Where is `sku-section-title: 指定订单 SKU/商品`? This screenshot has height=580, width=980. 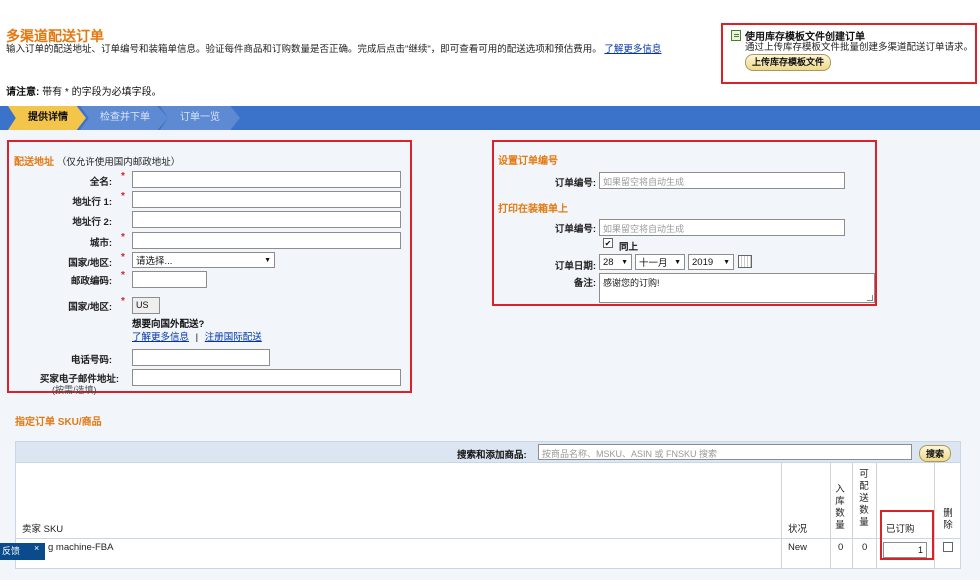
sku-section-title: 指定订单 SKU/商品 is located at coordinates (58, 422).